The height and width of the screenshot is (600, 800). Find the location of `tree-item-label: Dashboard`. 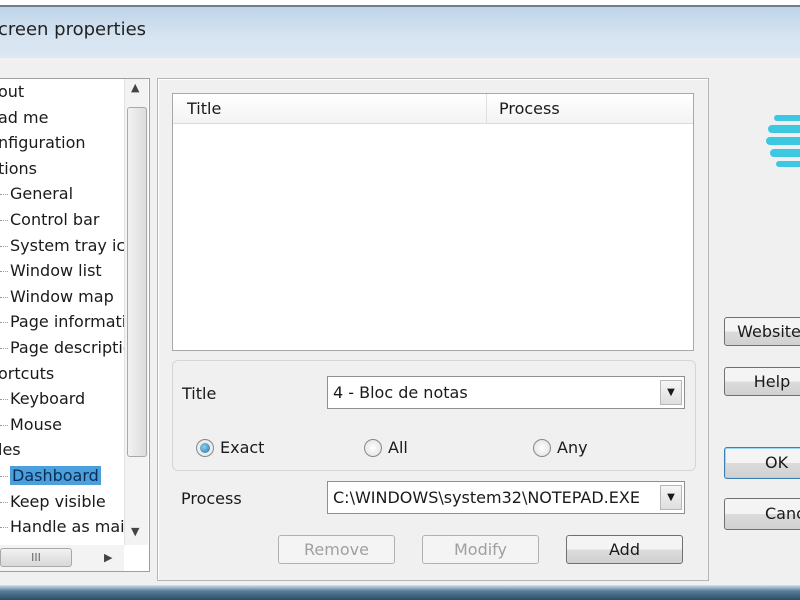

tree-item-label: Dashboard is located at coordinates (55, 475).